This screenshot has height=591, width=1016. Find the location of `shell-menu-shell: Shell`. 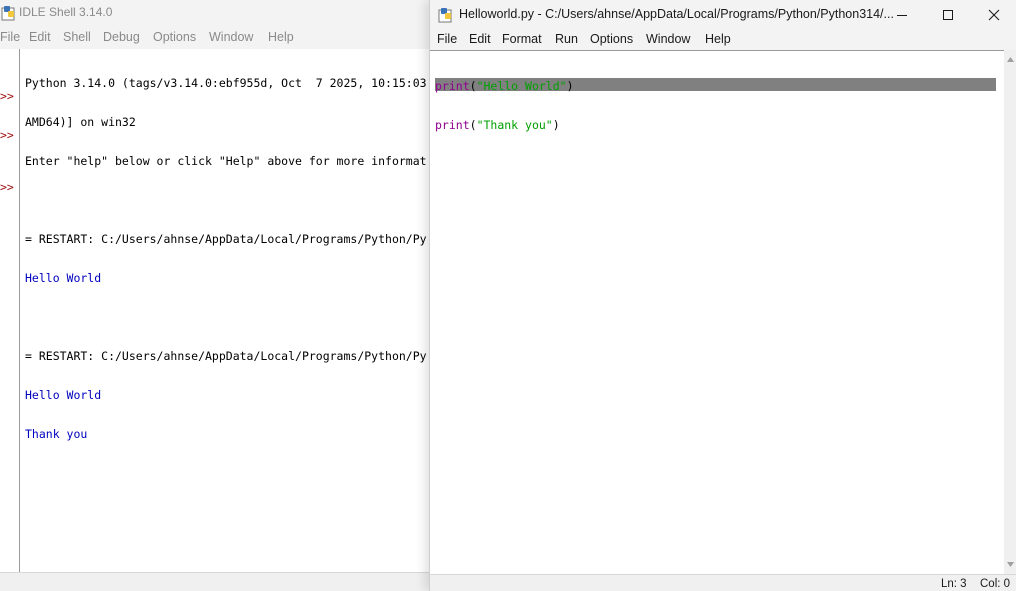

shell-menu-shell: Shell is located at coordinates (77, 37).